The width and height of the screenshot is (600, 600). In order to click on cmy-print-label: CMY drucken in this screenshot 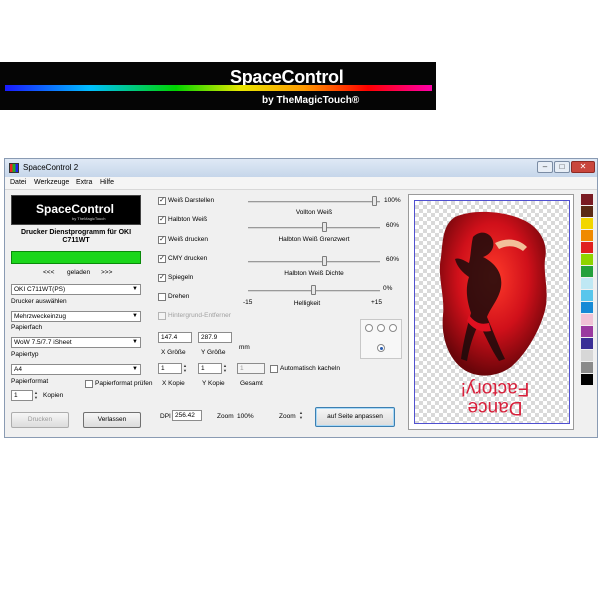, I will do `click(188, 258)`.